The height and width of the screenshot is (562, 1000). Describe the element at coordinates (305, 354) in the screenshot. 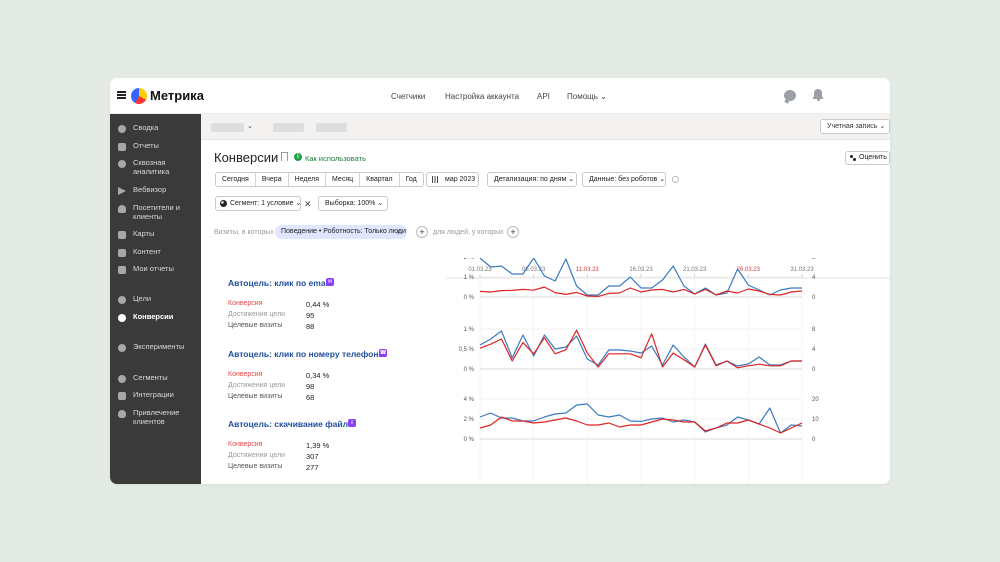

I see `goal-title: Автоцель: клик по номеру телефона` at that location.